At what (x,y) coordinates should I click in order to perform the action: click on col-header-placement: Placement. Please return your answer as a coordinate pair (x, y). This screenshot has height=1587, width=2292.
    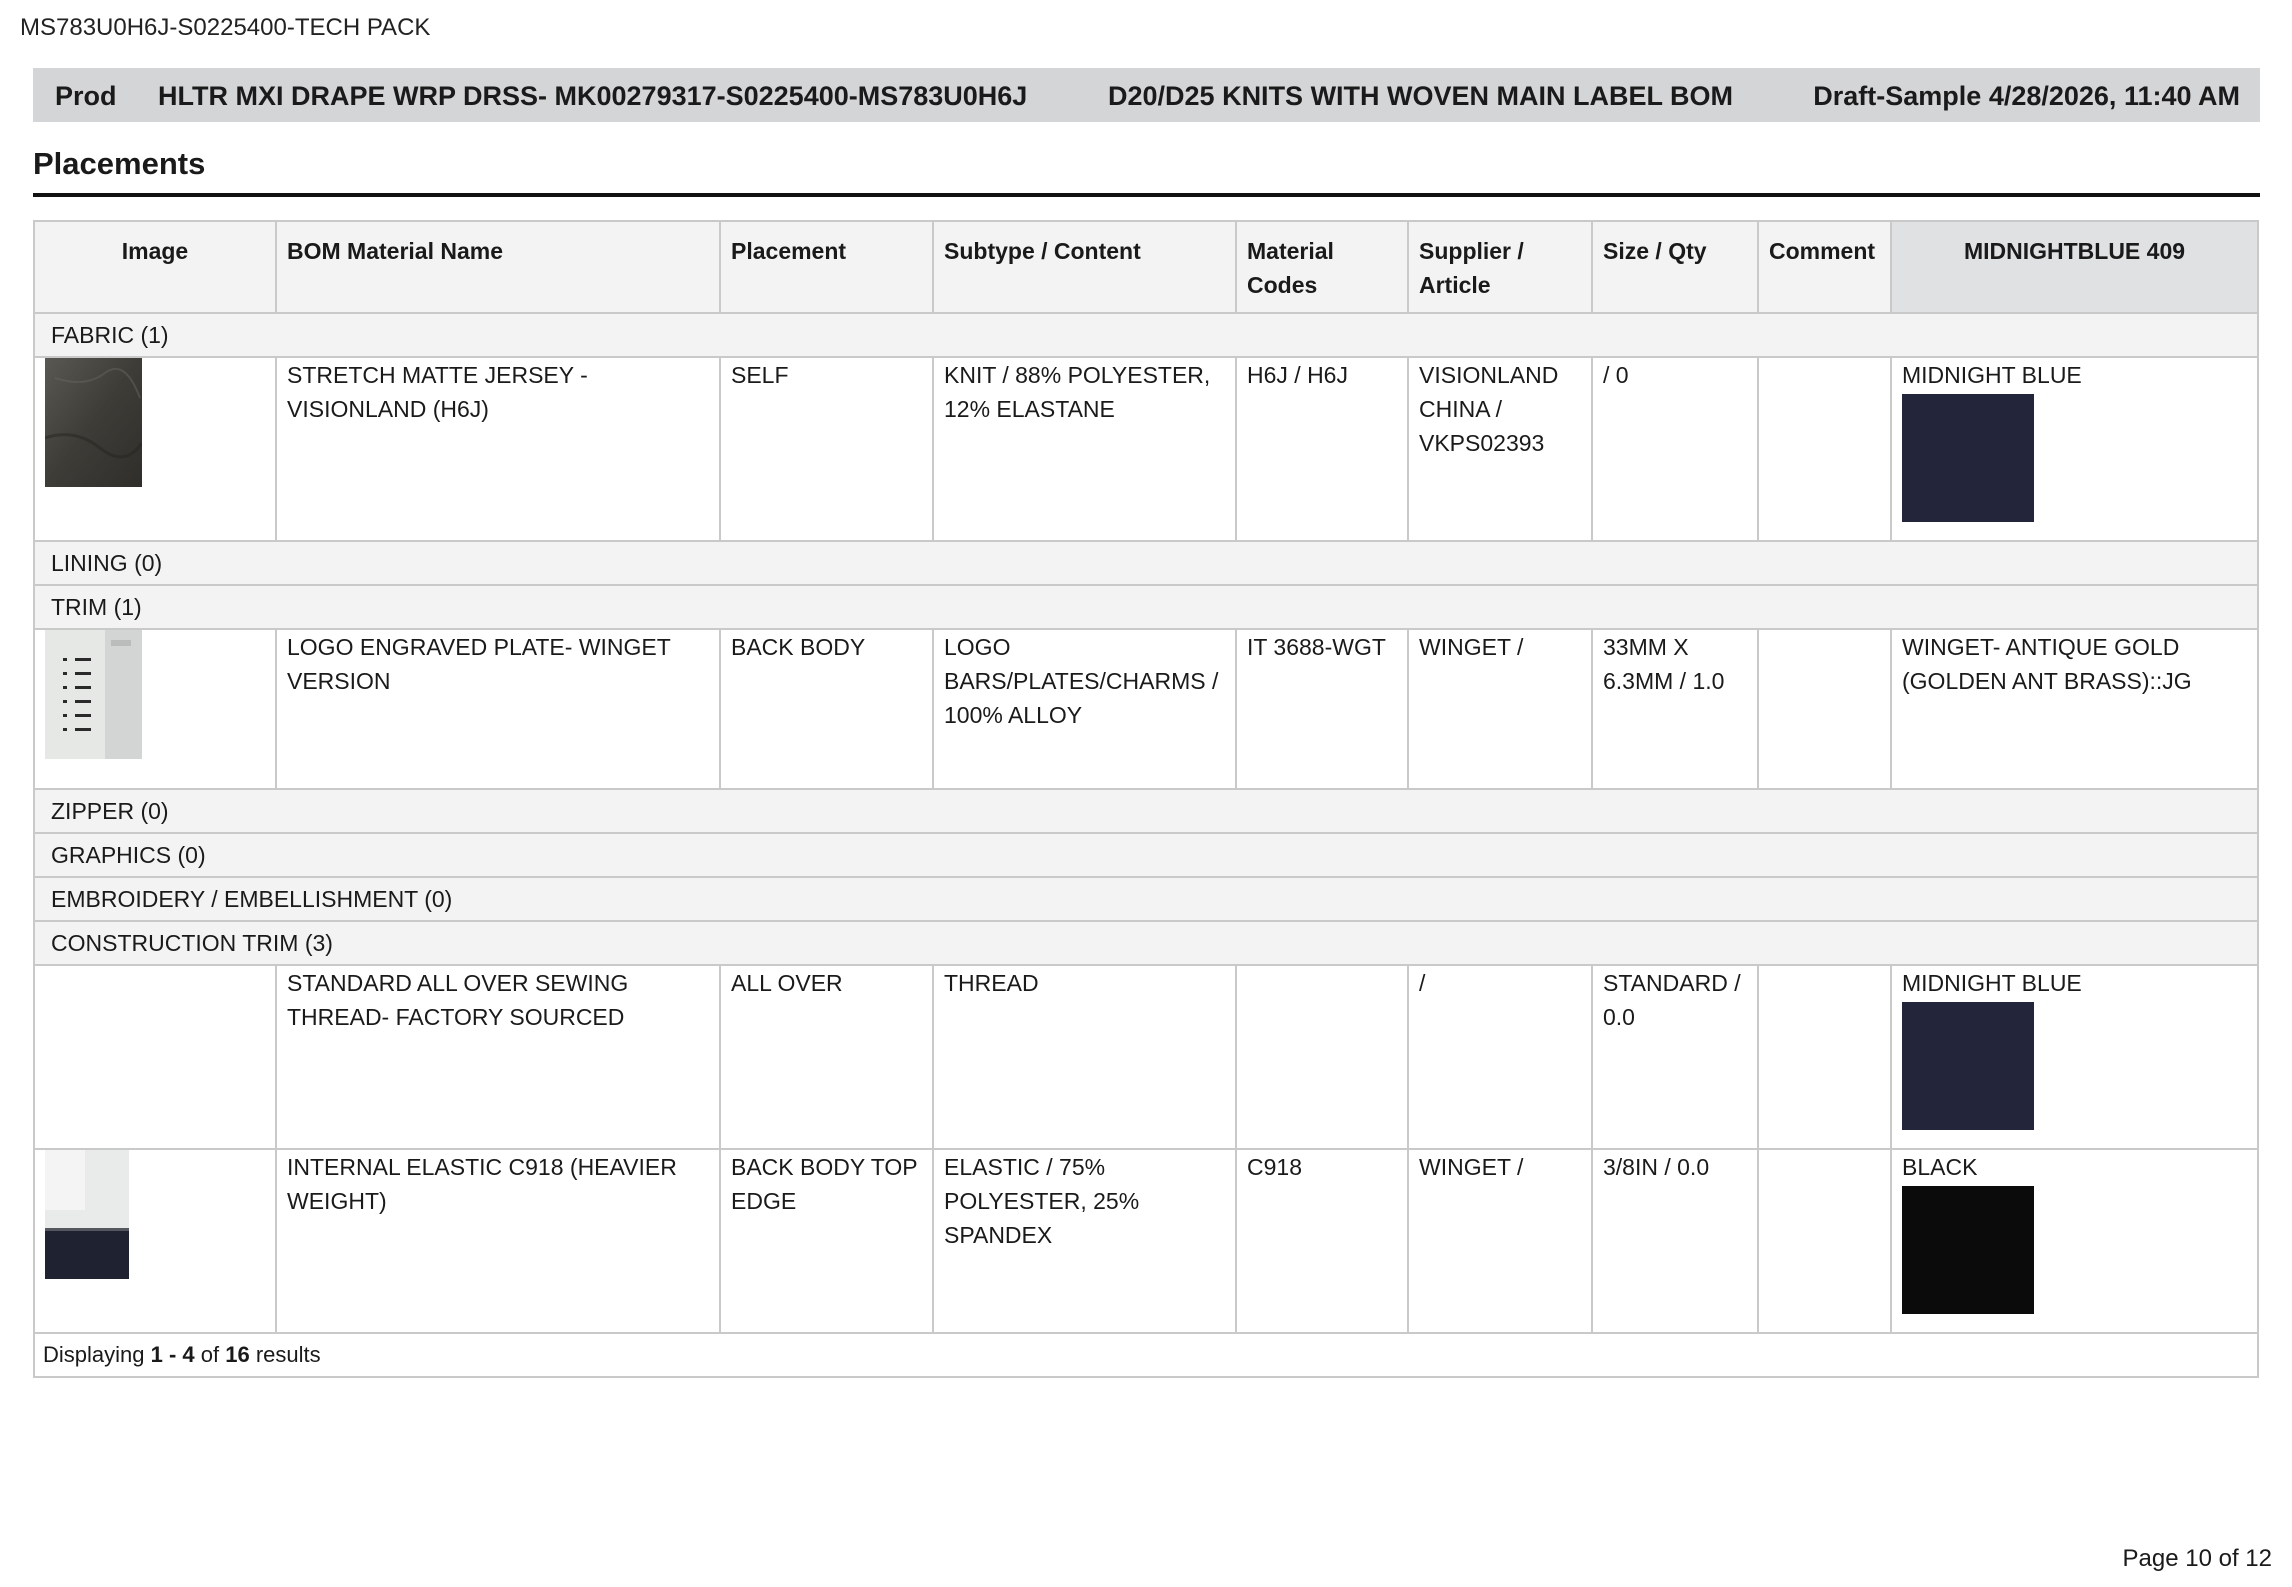
    Looking at the image, I should click on (826, 267).